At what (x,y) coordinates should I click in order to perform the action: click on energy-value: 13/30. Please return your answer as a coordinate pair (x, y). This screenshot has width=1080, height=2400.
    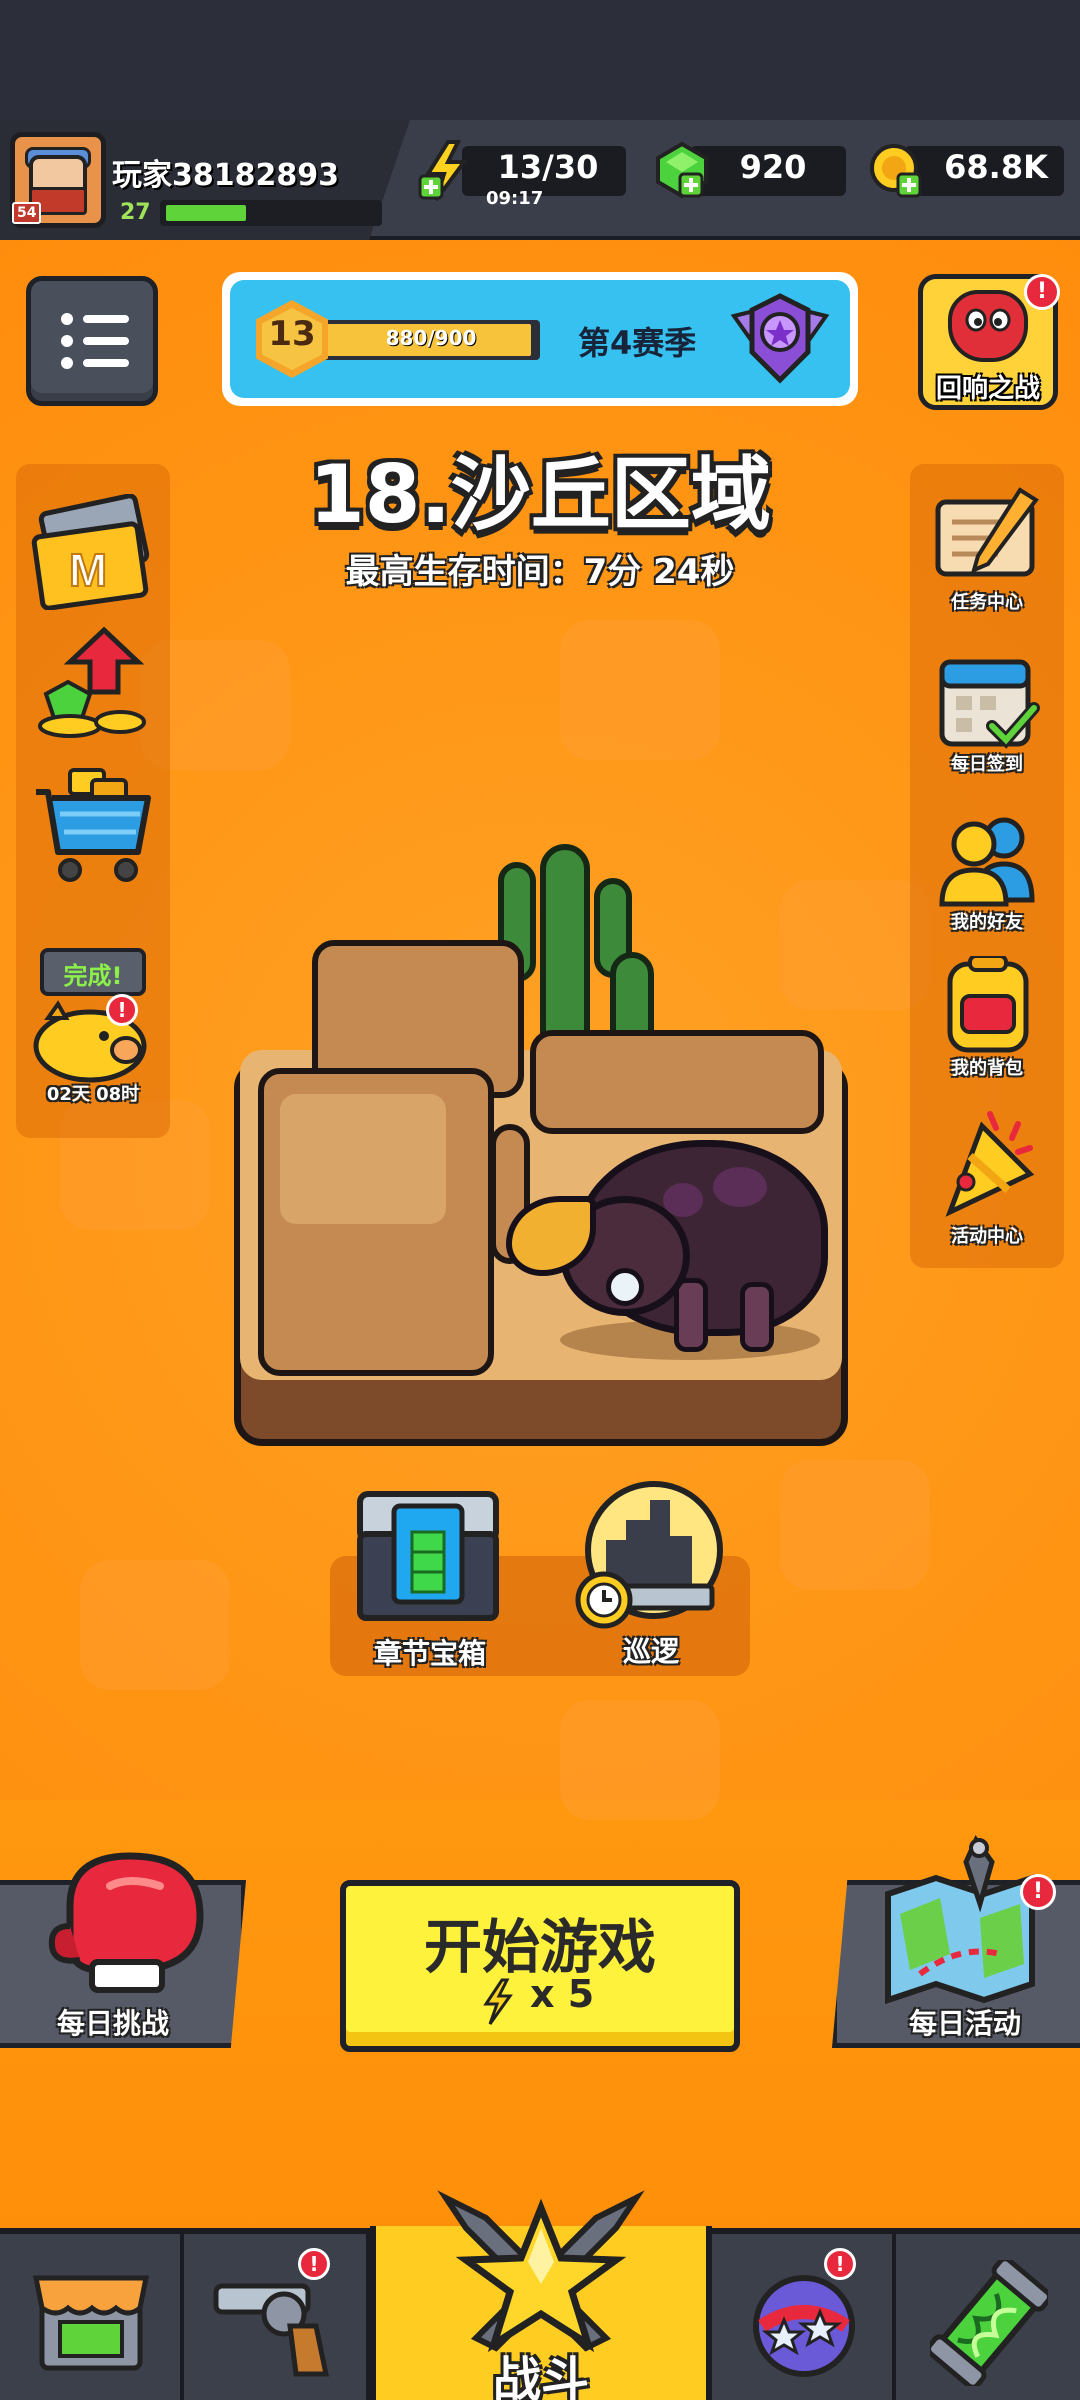
    Looking at the image, I should click on (548, 167).